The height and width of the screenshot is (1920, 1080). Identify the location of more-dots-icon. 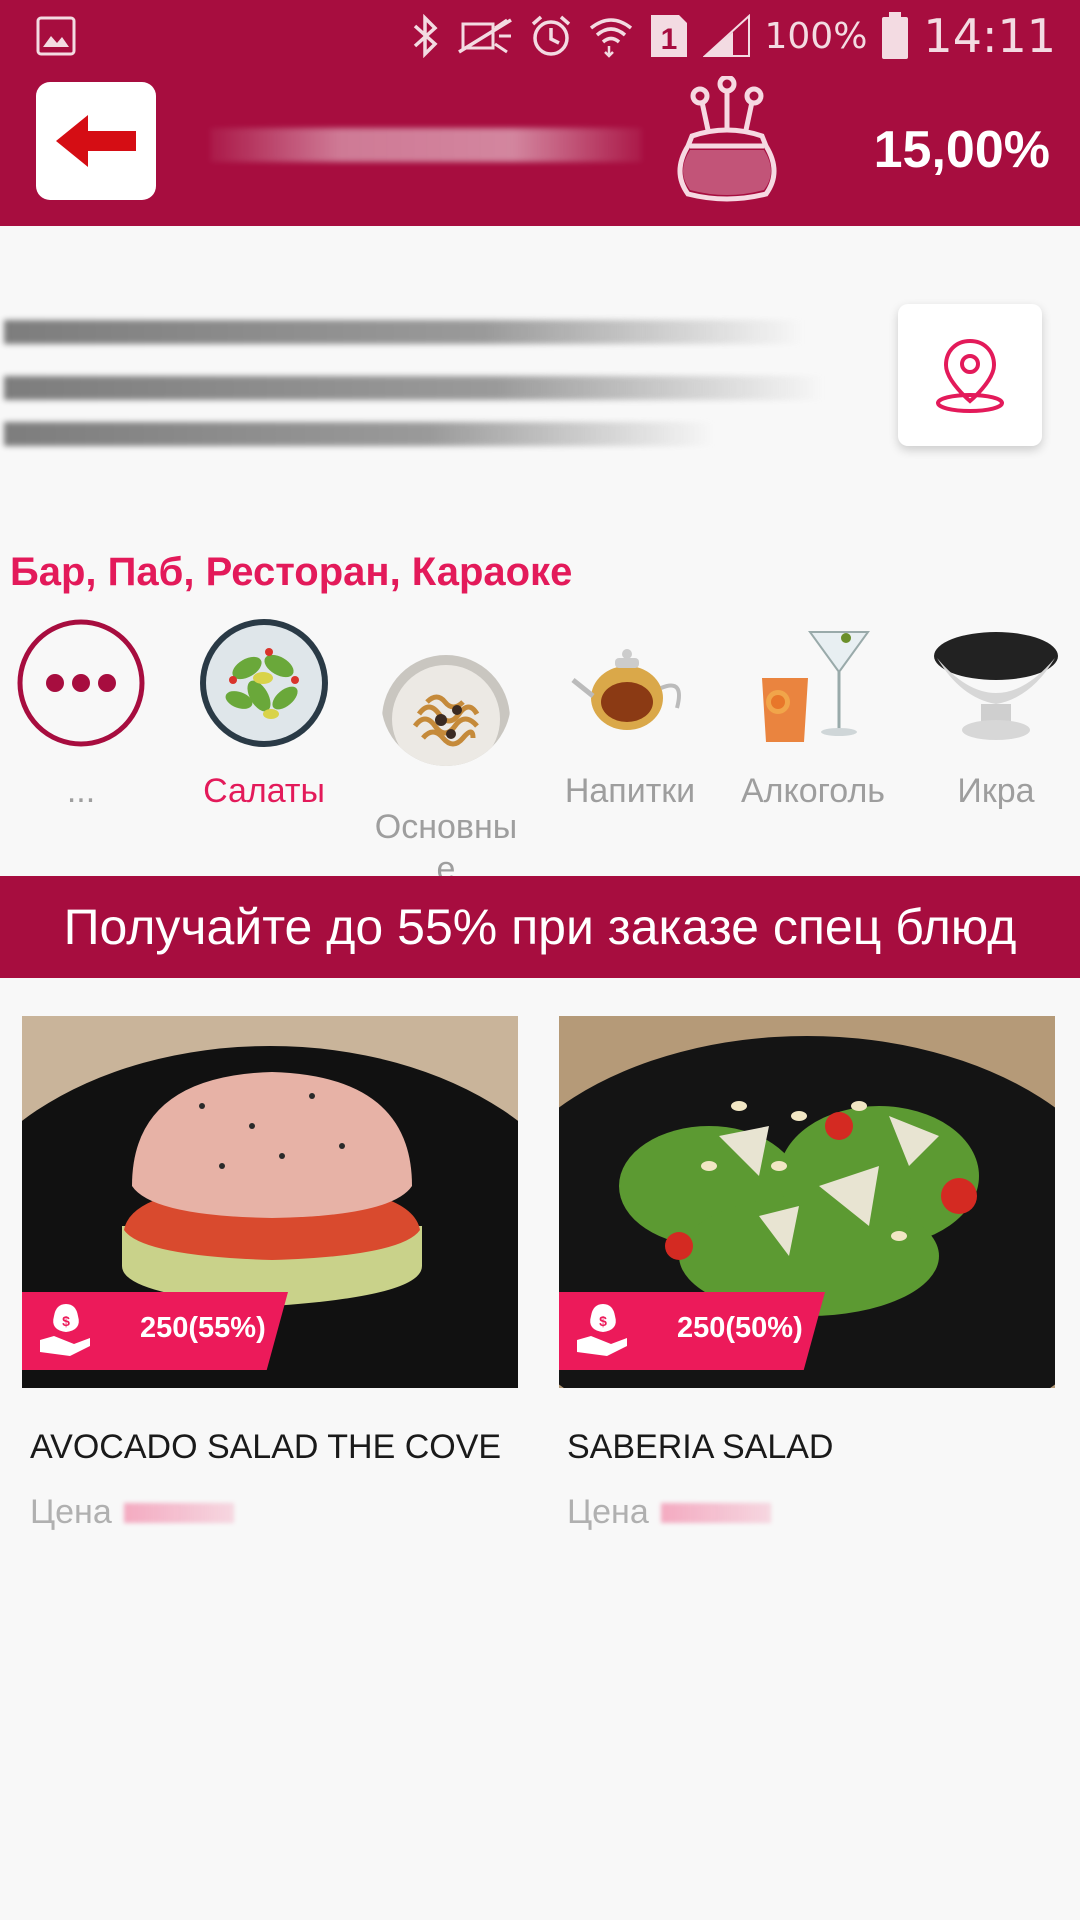
(81, 683).